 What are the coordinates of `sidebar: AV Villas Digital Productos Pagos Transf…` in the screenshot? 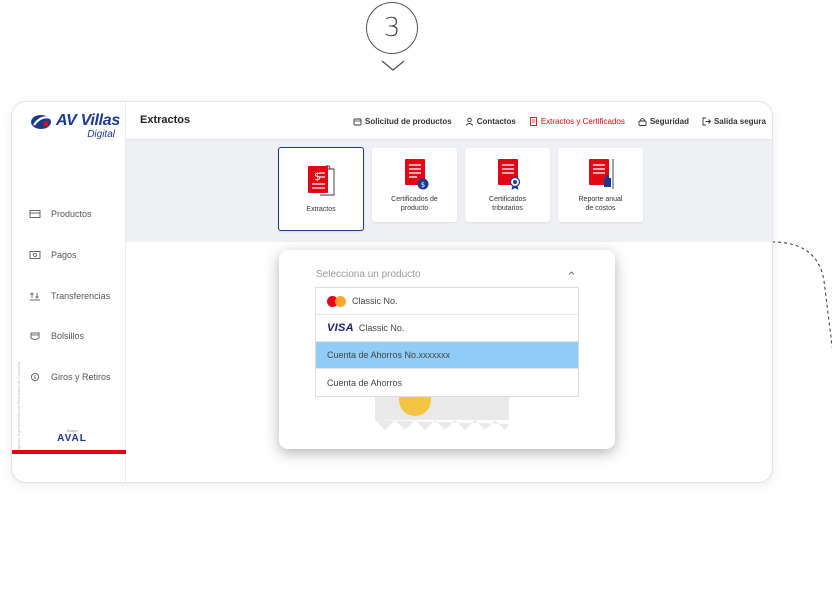 It's located at (69, 292).